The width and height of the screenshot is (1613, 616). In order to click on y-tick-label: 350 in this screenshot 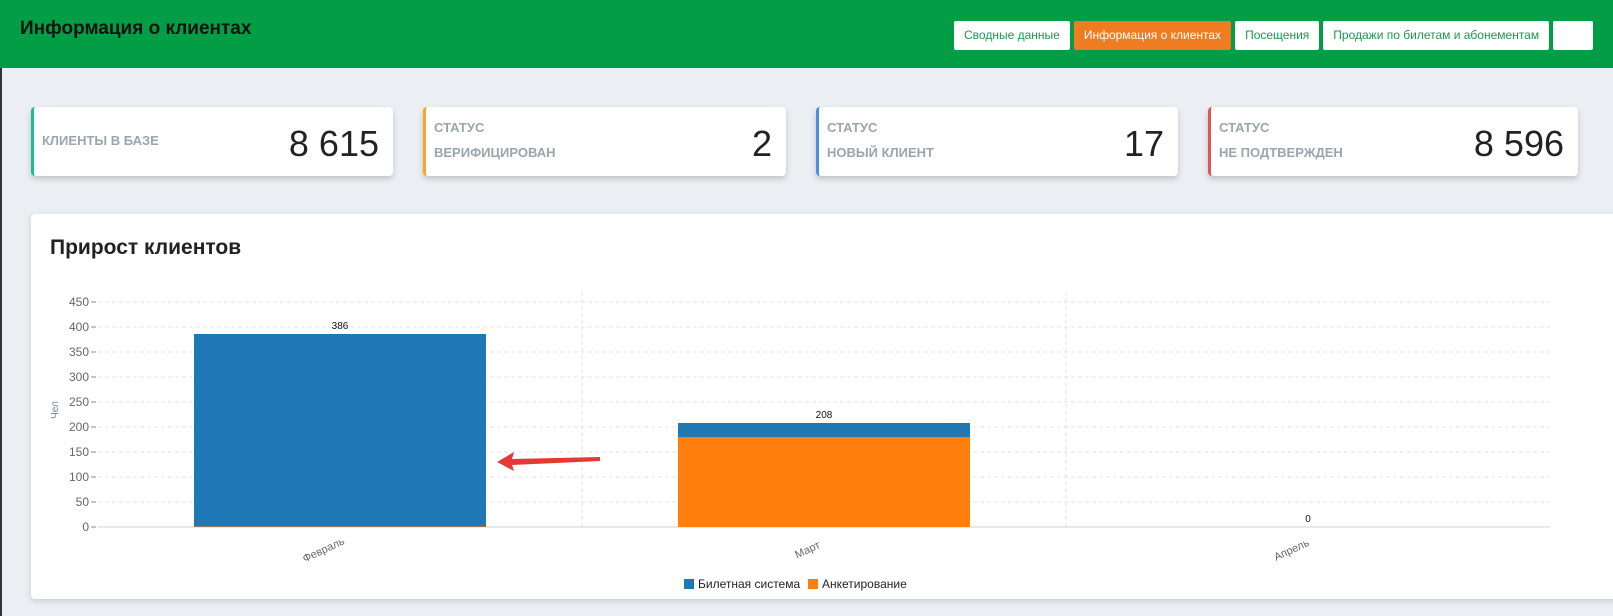, I will do `click(79, 352)`.